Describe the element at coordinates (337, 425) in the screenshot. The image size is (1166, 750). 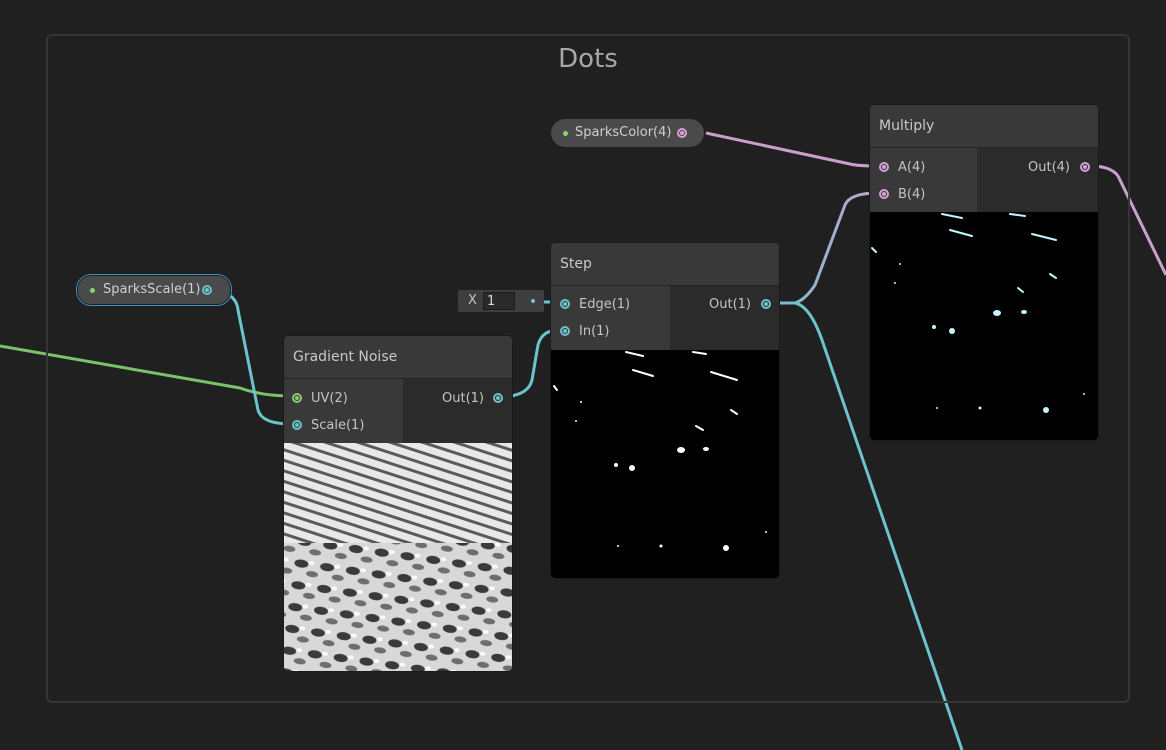
I see `input-port-scale: Scale(1)` at that location.